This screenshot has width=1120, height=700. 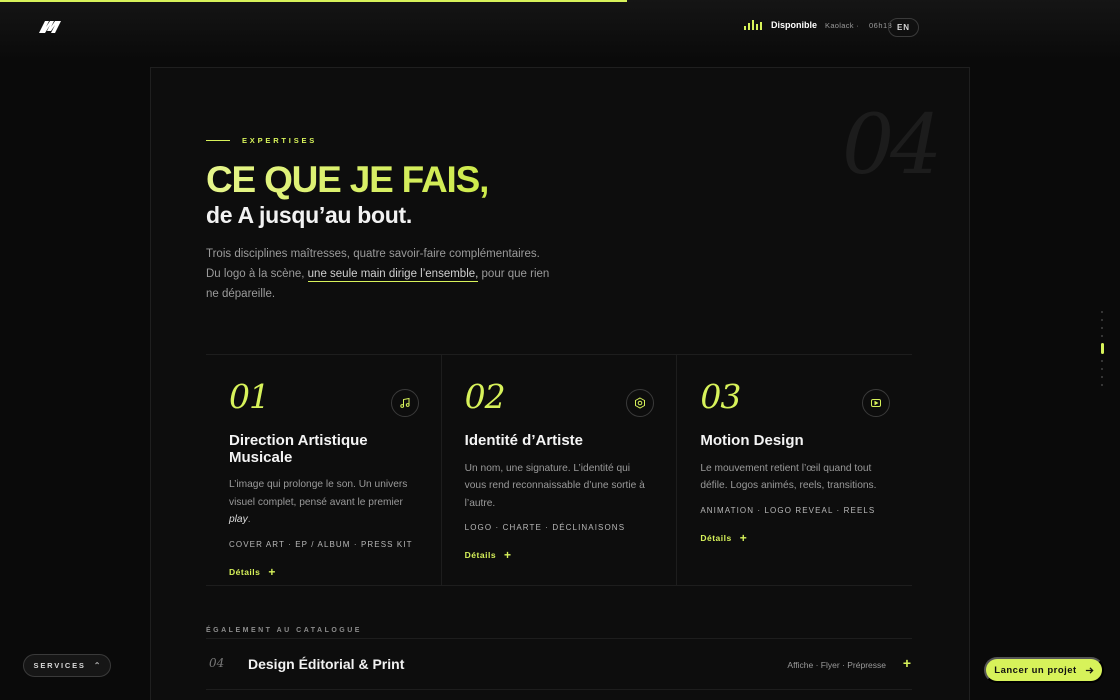 I want to click on top-bar: Disponible Kaolack · 06h13 EN, so click(x=560, y=27).